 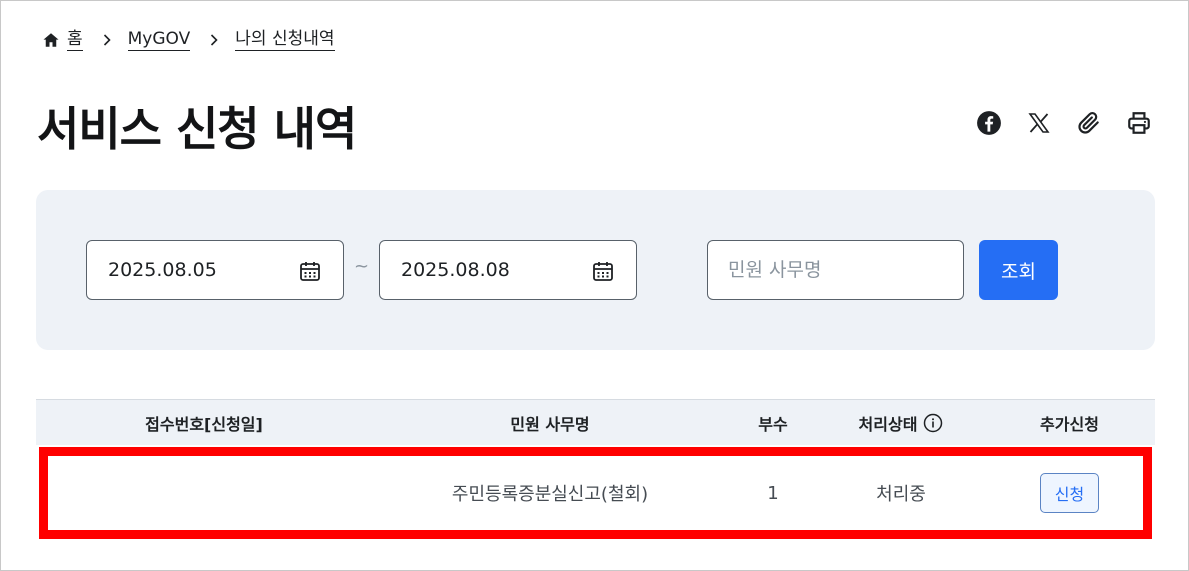 What do you see at coordinates (285, 40) in the screenshot?
I see `breadcrumb-my-applications: 나의 신청내역` at bounding box center [285, 40].